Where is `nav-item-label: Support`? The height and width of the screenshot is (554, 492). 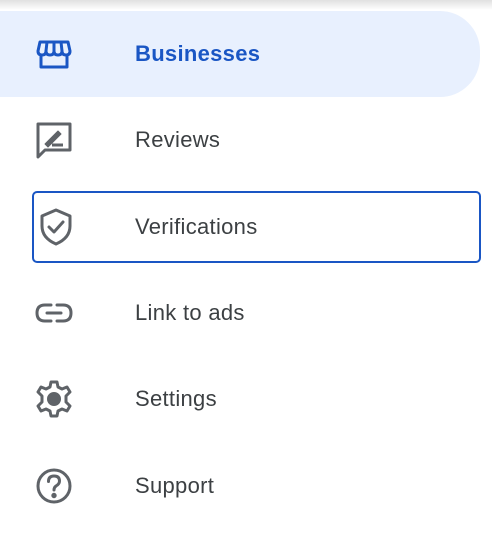
nav-item-label: Support is located at coordinates (175, 485).